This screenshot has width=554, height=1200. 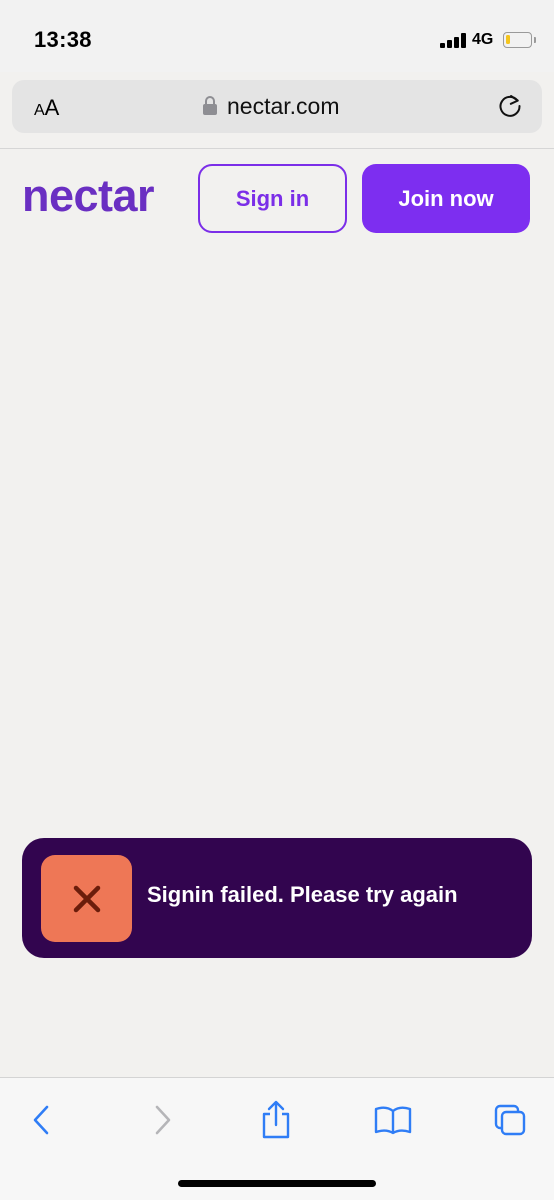 I want to click on error-toast: Signin failed. Please try again, so click(x=277, y=898).